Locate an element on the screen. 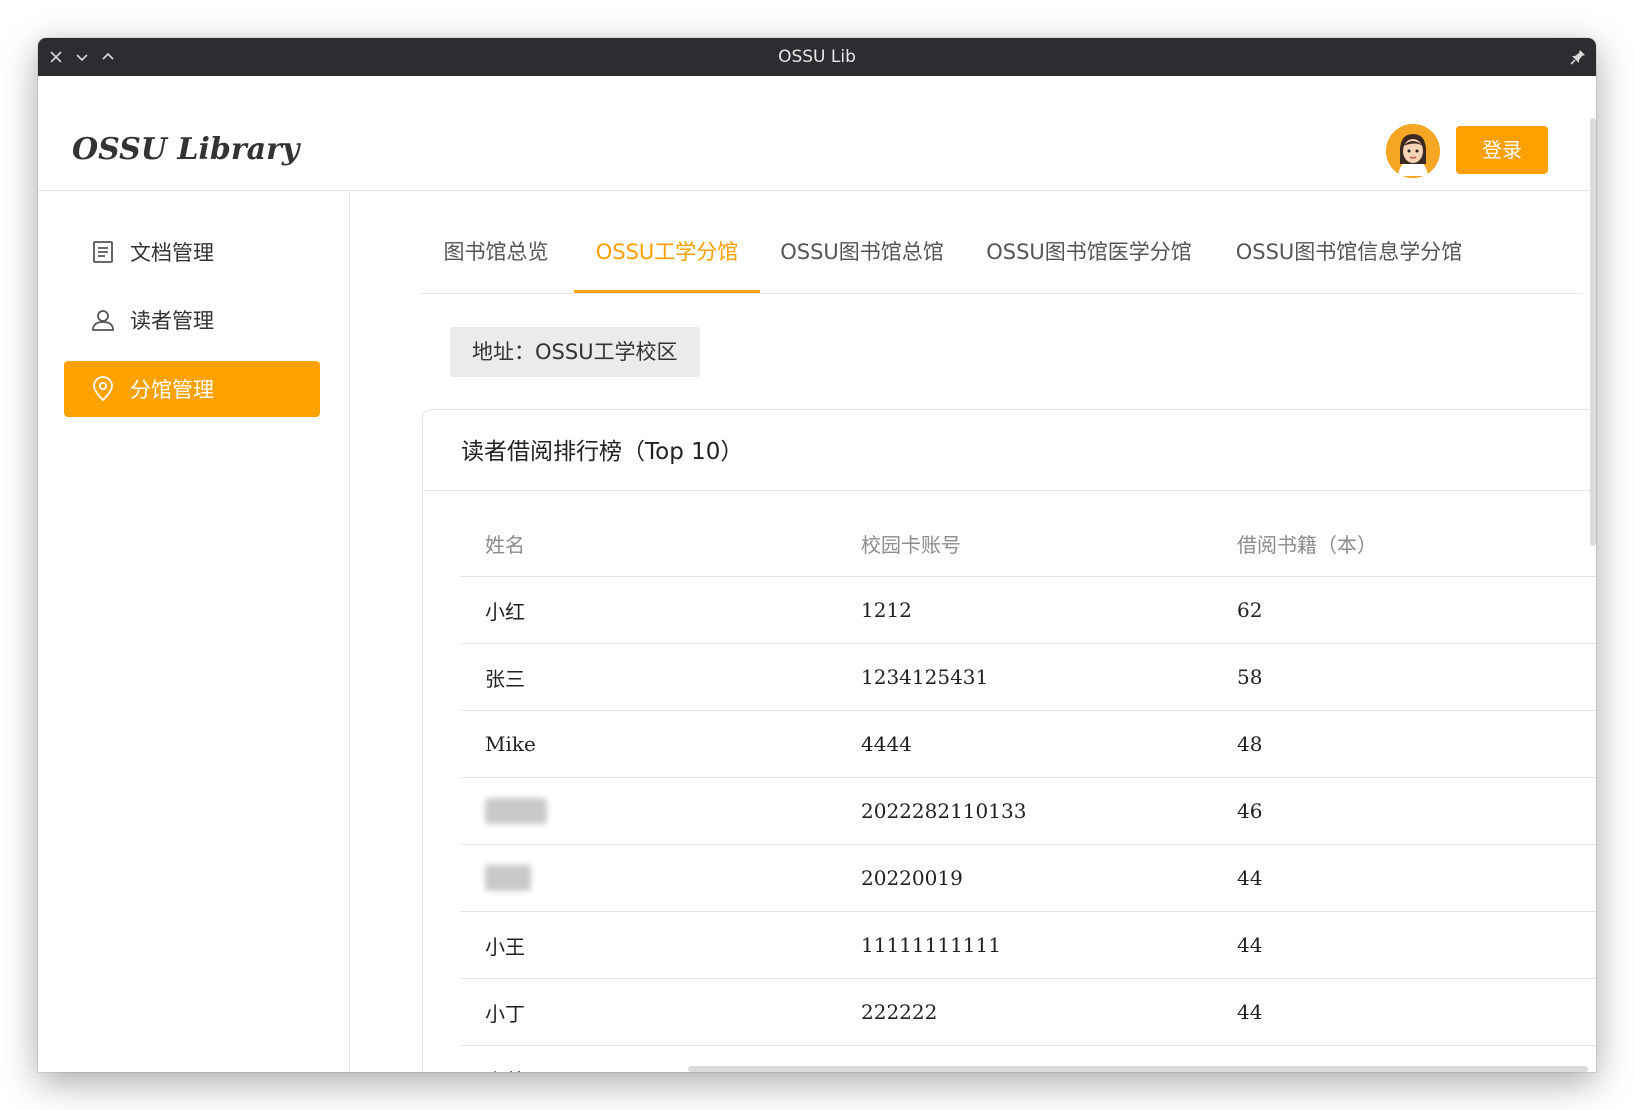  card-number: 20220019 is located at coordinates (912, 878).